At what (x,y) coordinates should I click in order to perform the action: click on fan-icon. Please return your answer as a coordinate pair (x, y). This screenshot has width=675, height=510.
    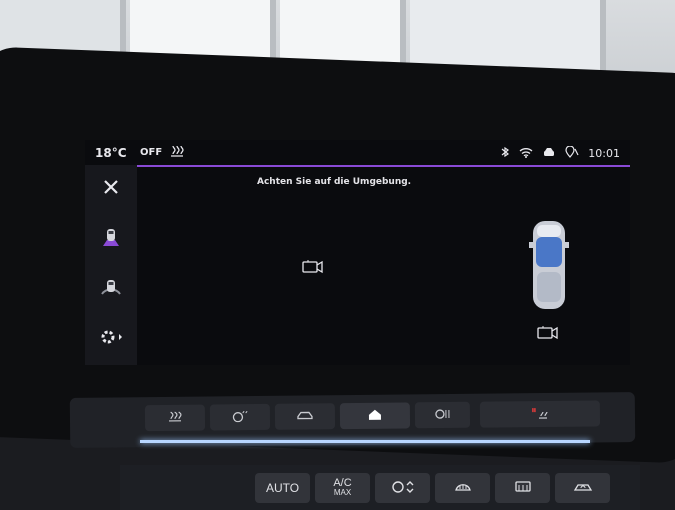
    Looking at the image, I should click on (442, 414).